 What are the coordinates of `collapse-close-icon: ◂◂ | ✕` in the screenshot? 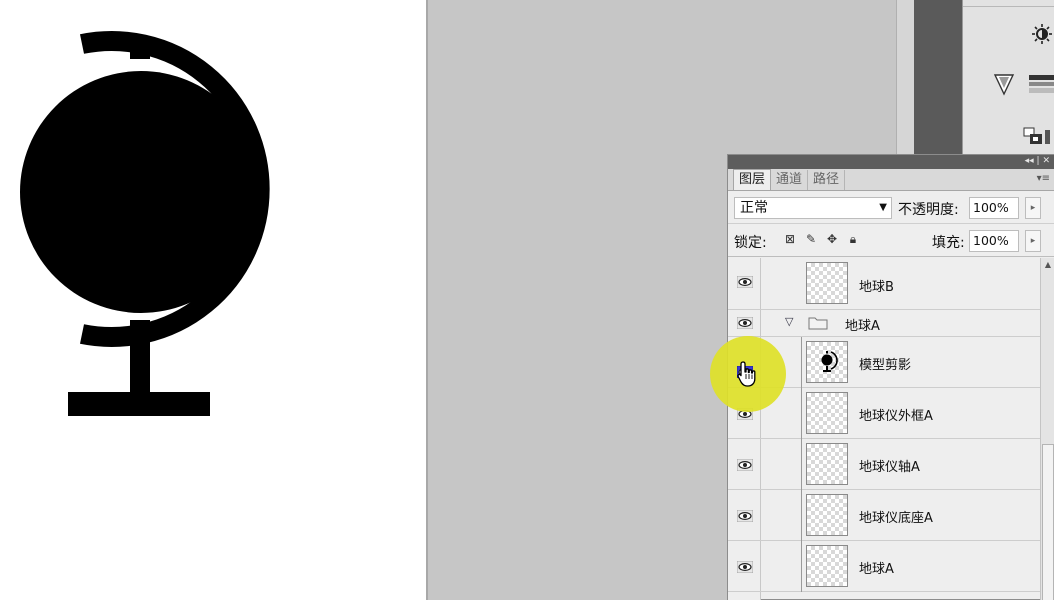 It's located at (1037, 161).